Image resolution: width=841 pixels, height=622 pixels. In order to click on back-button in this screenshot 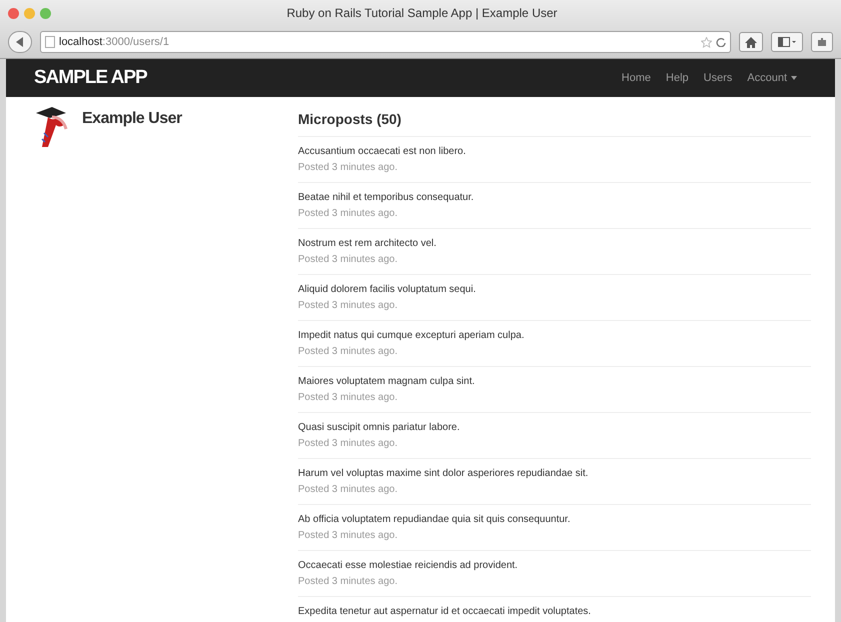, I will do `click(20, 42)`.